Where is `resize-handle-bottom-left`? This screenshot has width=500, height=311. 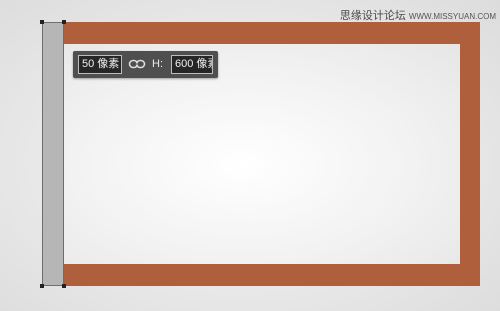
resize-handle-bottom-left is located at coordinates (42, 286).